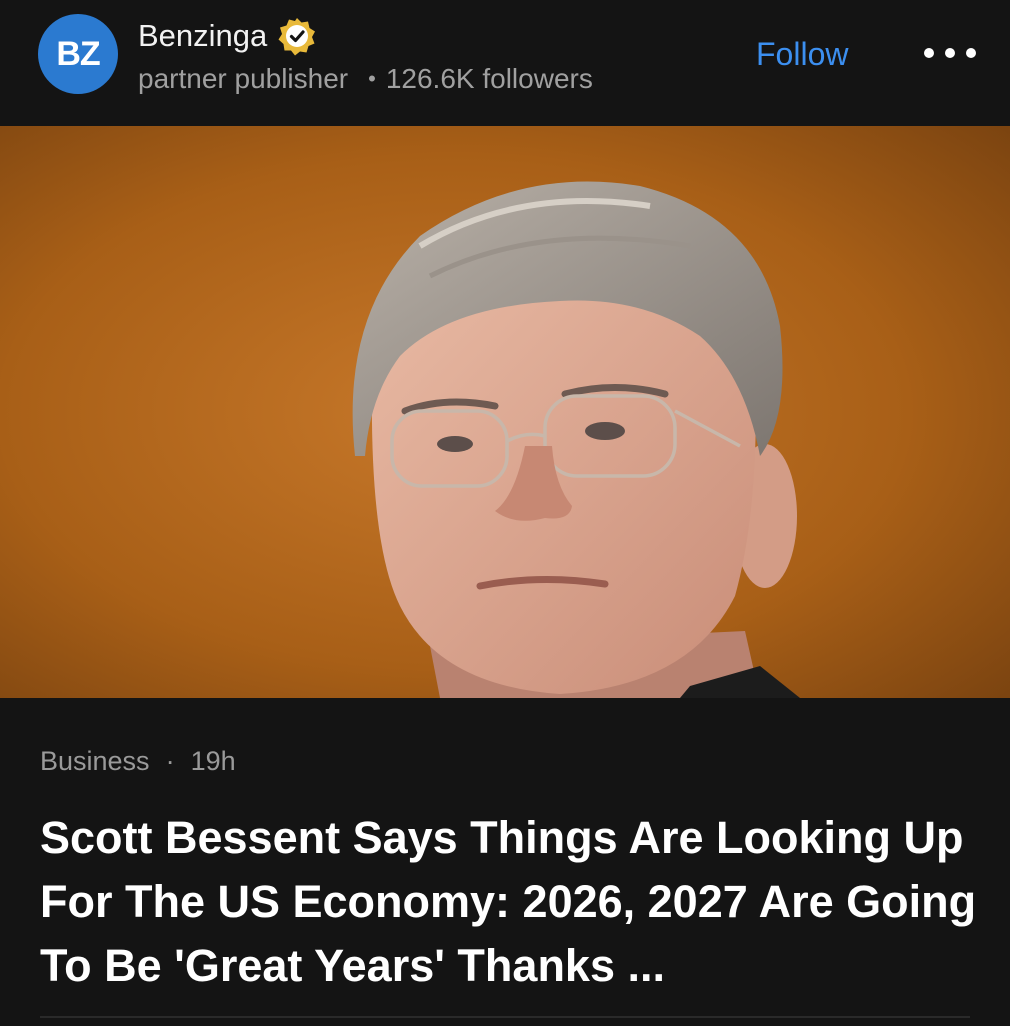 The width and height of the screenshot is (1010, 1026). I want to click on publisher-avatar: BZ, so click(78, 54).